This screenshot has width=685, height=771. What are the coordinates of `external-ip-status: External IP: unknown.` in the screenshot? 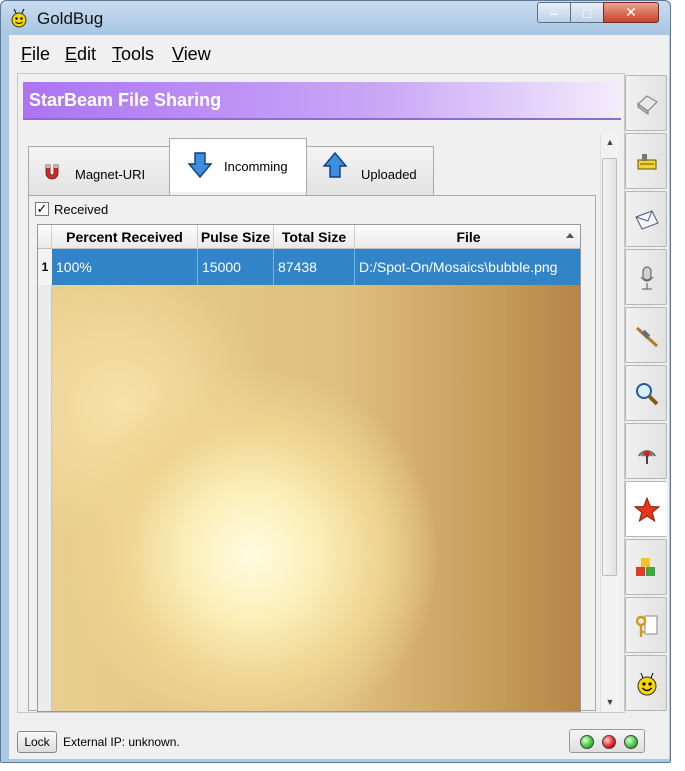 It's located at (121, 742).